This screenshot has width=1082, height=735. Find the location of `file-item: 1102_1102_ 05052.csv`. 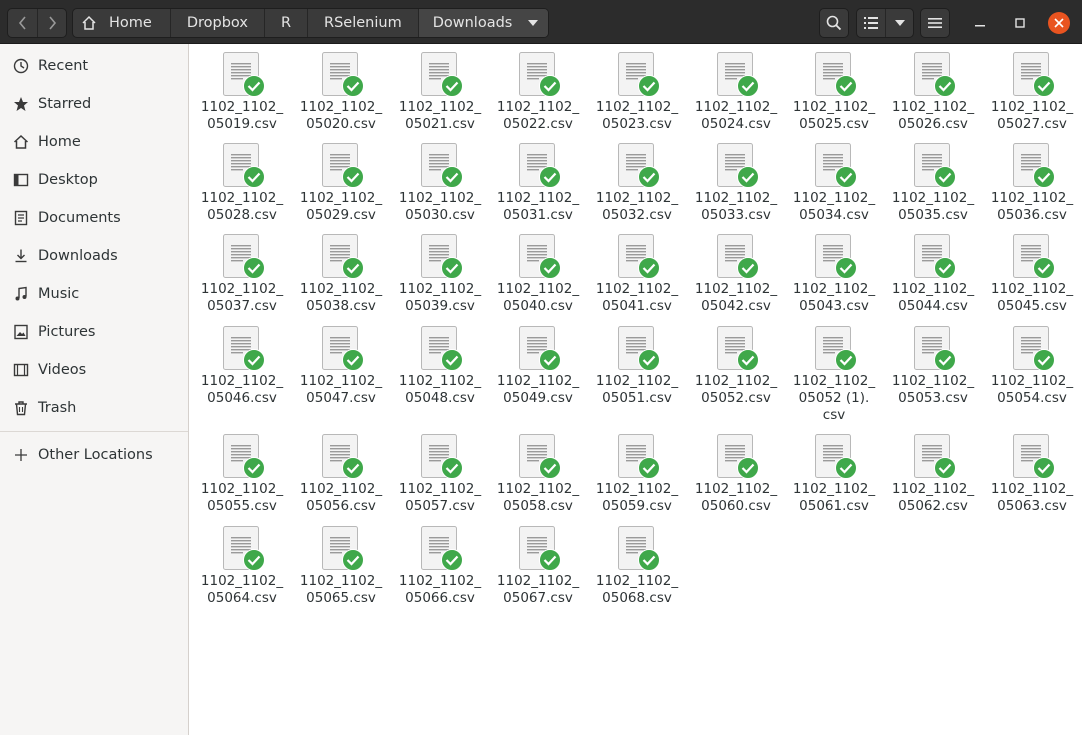

file-item: 1102_1102_ 05052.csv is located at coordinates (736, 366).